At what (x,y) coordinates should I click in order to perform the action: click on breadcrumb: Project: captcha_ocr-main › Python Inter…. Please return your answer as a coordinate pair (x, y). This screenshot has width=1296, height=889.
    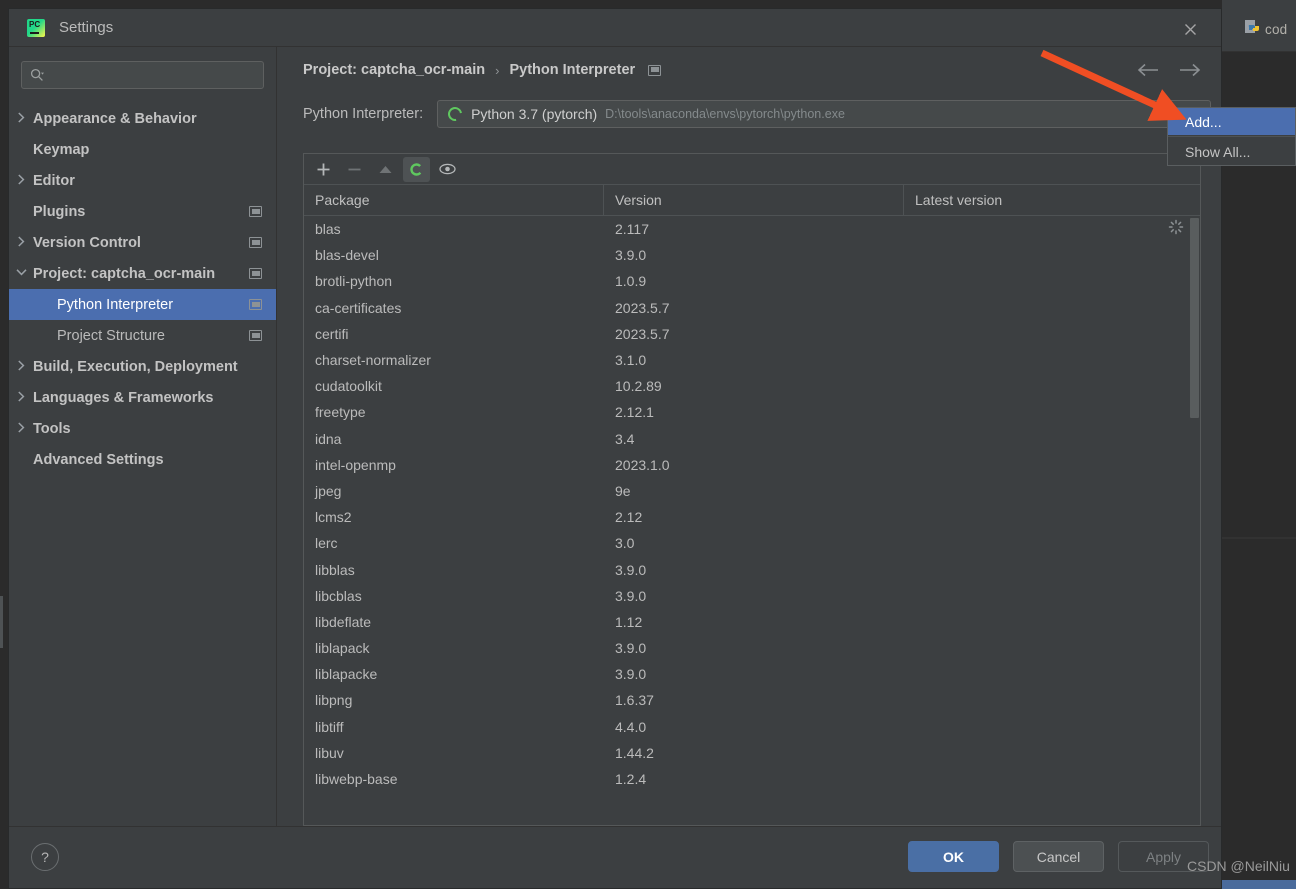
    Looking at the image, I should click on (749, 70).